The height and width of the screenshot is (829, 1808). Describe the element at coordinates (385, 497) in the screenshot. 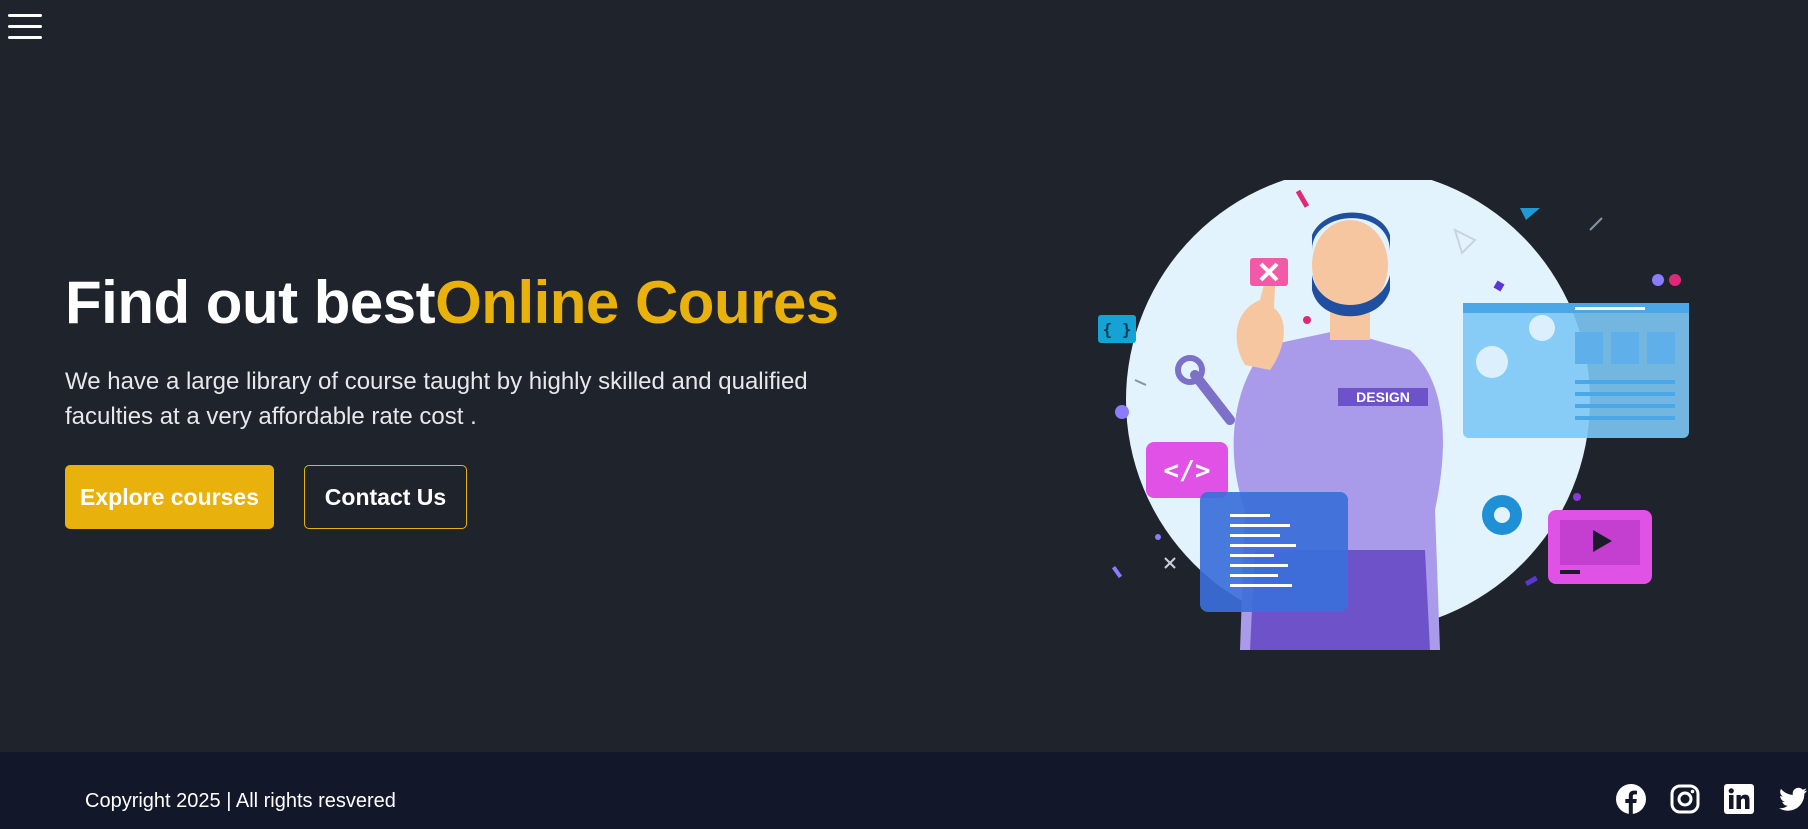

I see `contact-us-button: Contact Us` at that location.